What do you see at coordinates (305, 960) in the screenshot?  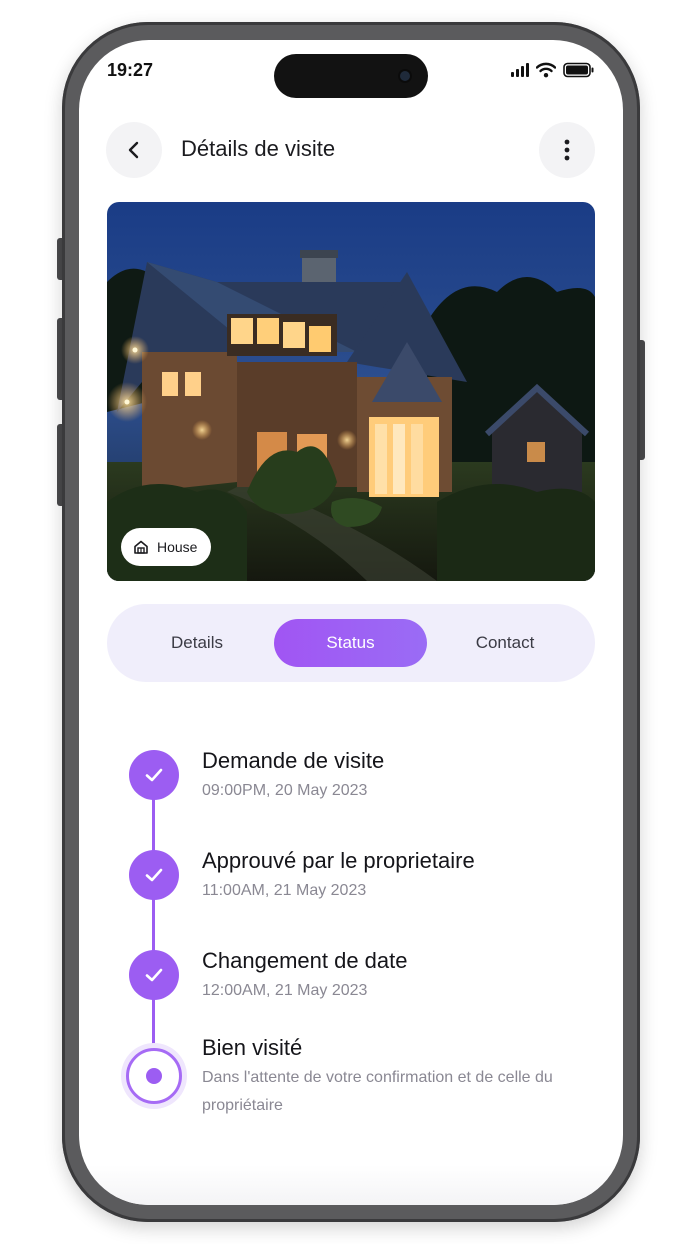 I see `timeline-step-title: Changement de date` at bounding box center [305, 960].